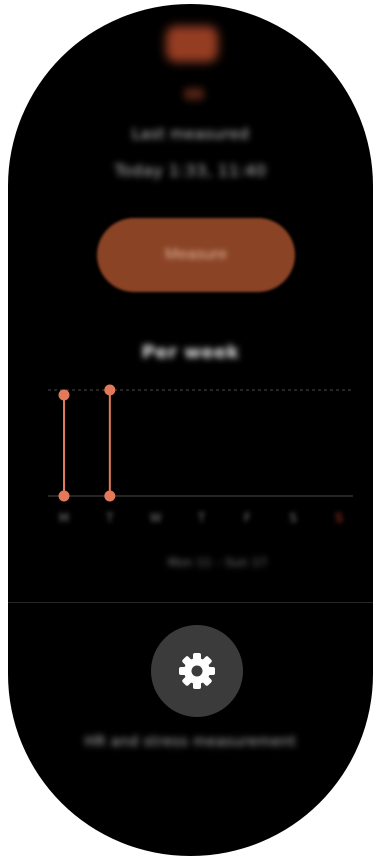 The height and width of the screenshot is (861, 381). Describe the element at coordinates (190, 742) in the screenshot. I see `settings-label: HR and stress measurement` at that location.